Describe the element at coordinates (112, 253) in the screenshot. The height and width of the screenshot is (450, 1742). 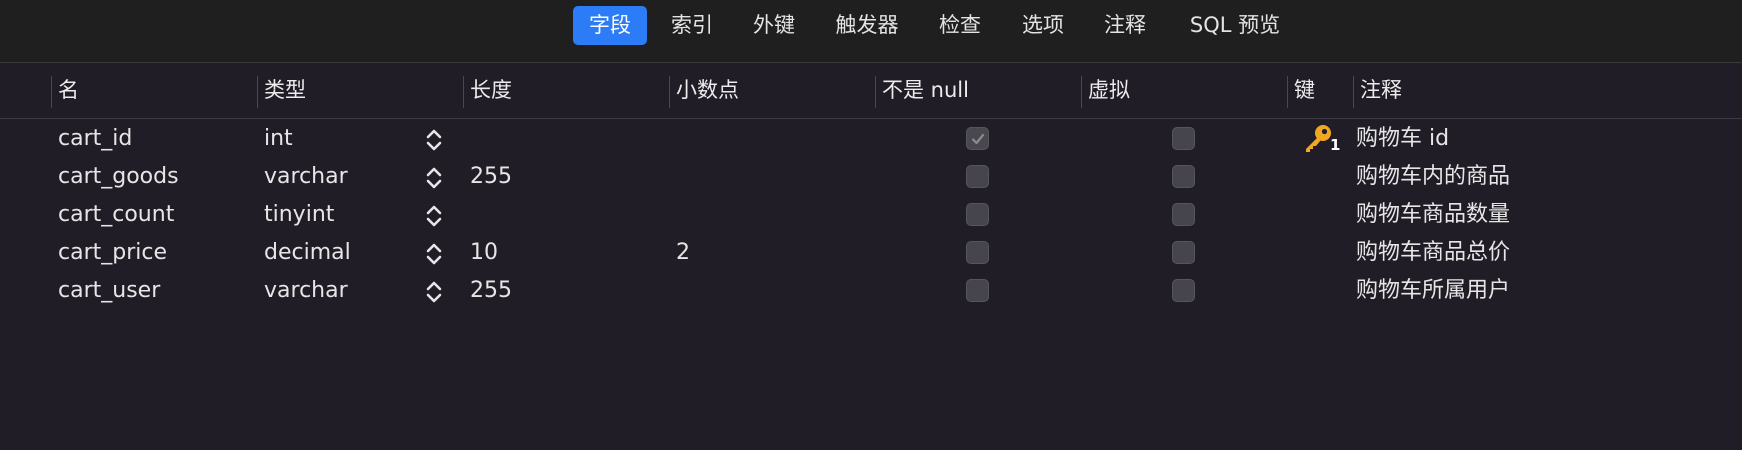
I see `field-name-cell: cart_price` at that location.